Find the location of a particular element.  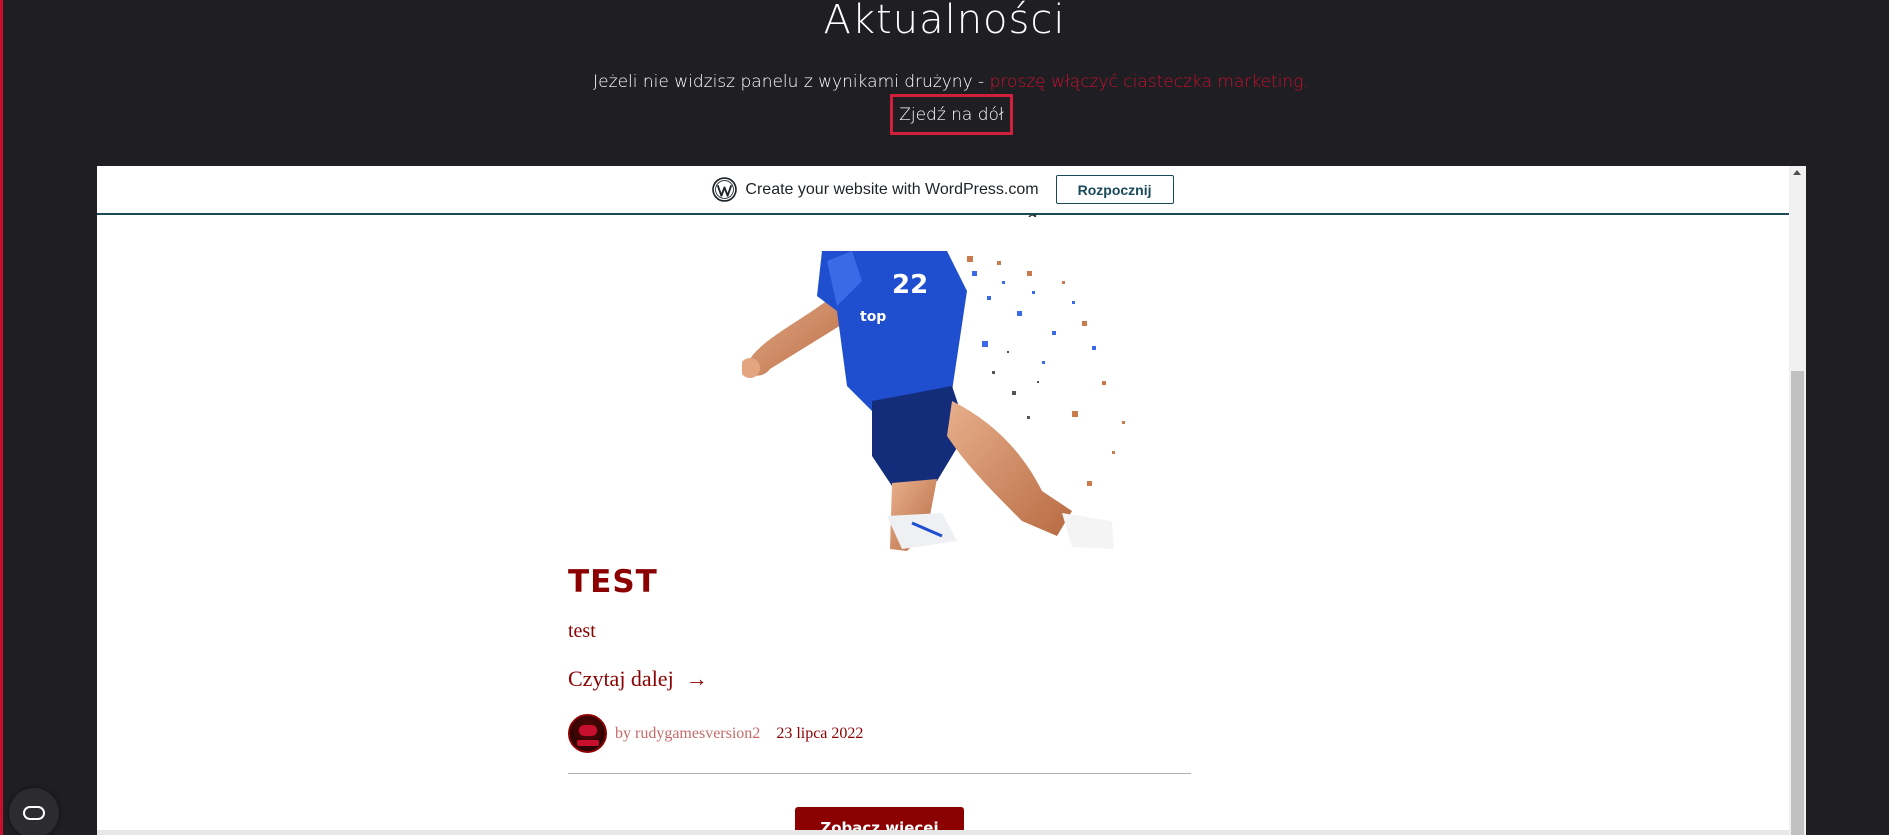

scroll-down-button: Zjedź na dół is located at coordinates (951, 114).